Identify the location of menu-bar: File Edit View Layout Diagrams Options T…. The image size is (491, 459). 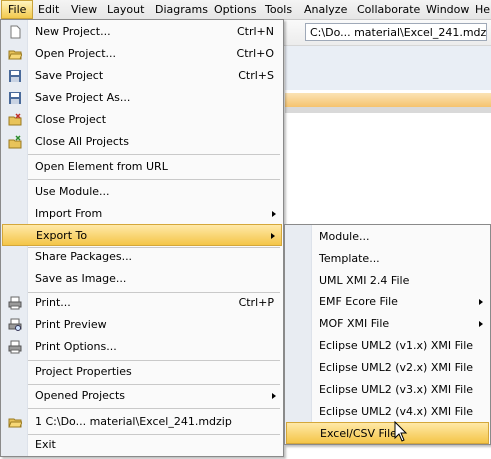
(245, 10).